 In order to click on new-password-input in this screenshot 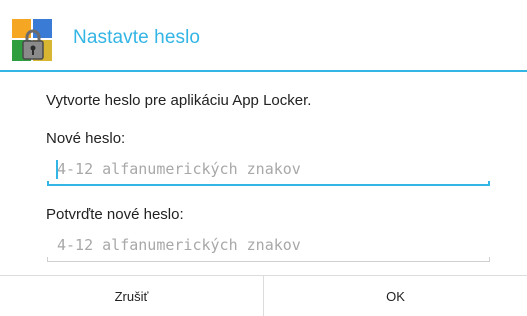, I will do `click(268, 169)`.